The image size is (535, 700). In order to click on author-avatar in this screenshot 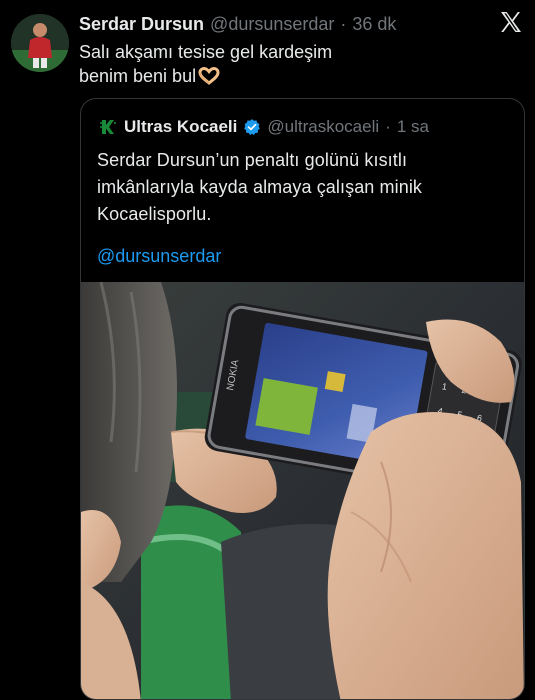, I will do `click(40, 43)`.